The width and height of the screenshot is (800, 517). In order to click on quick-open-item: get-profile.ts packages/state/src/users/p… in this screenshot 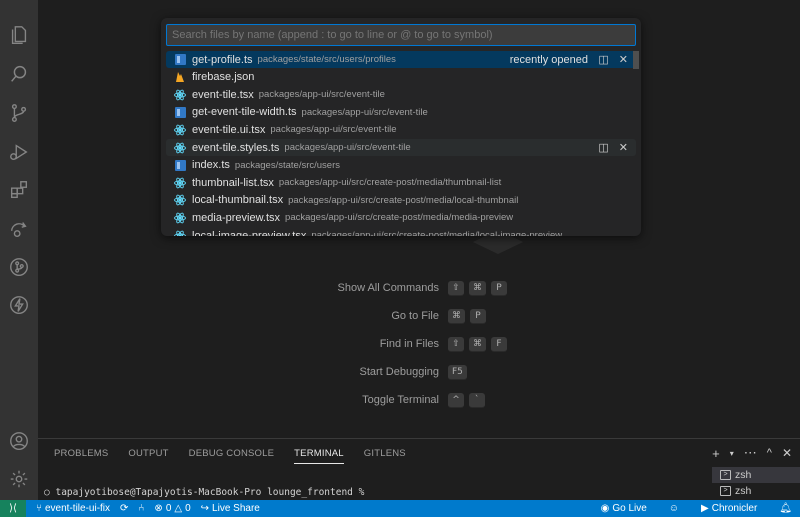, I will do `click(401, 59)`.